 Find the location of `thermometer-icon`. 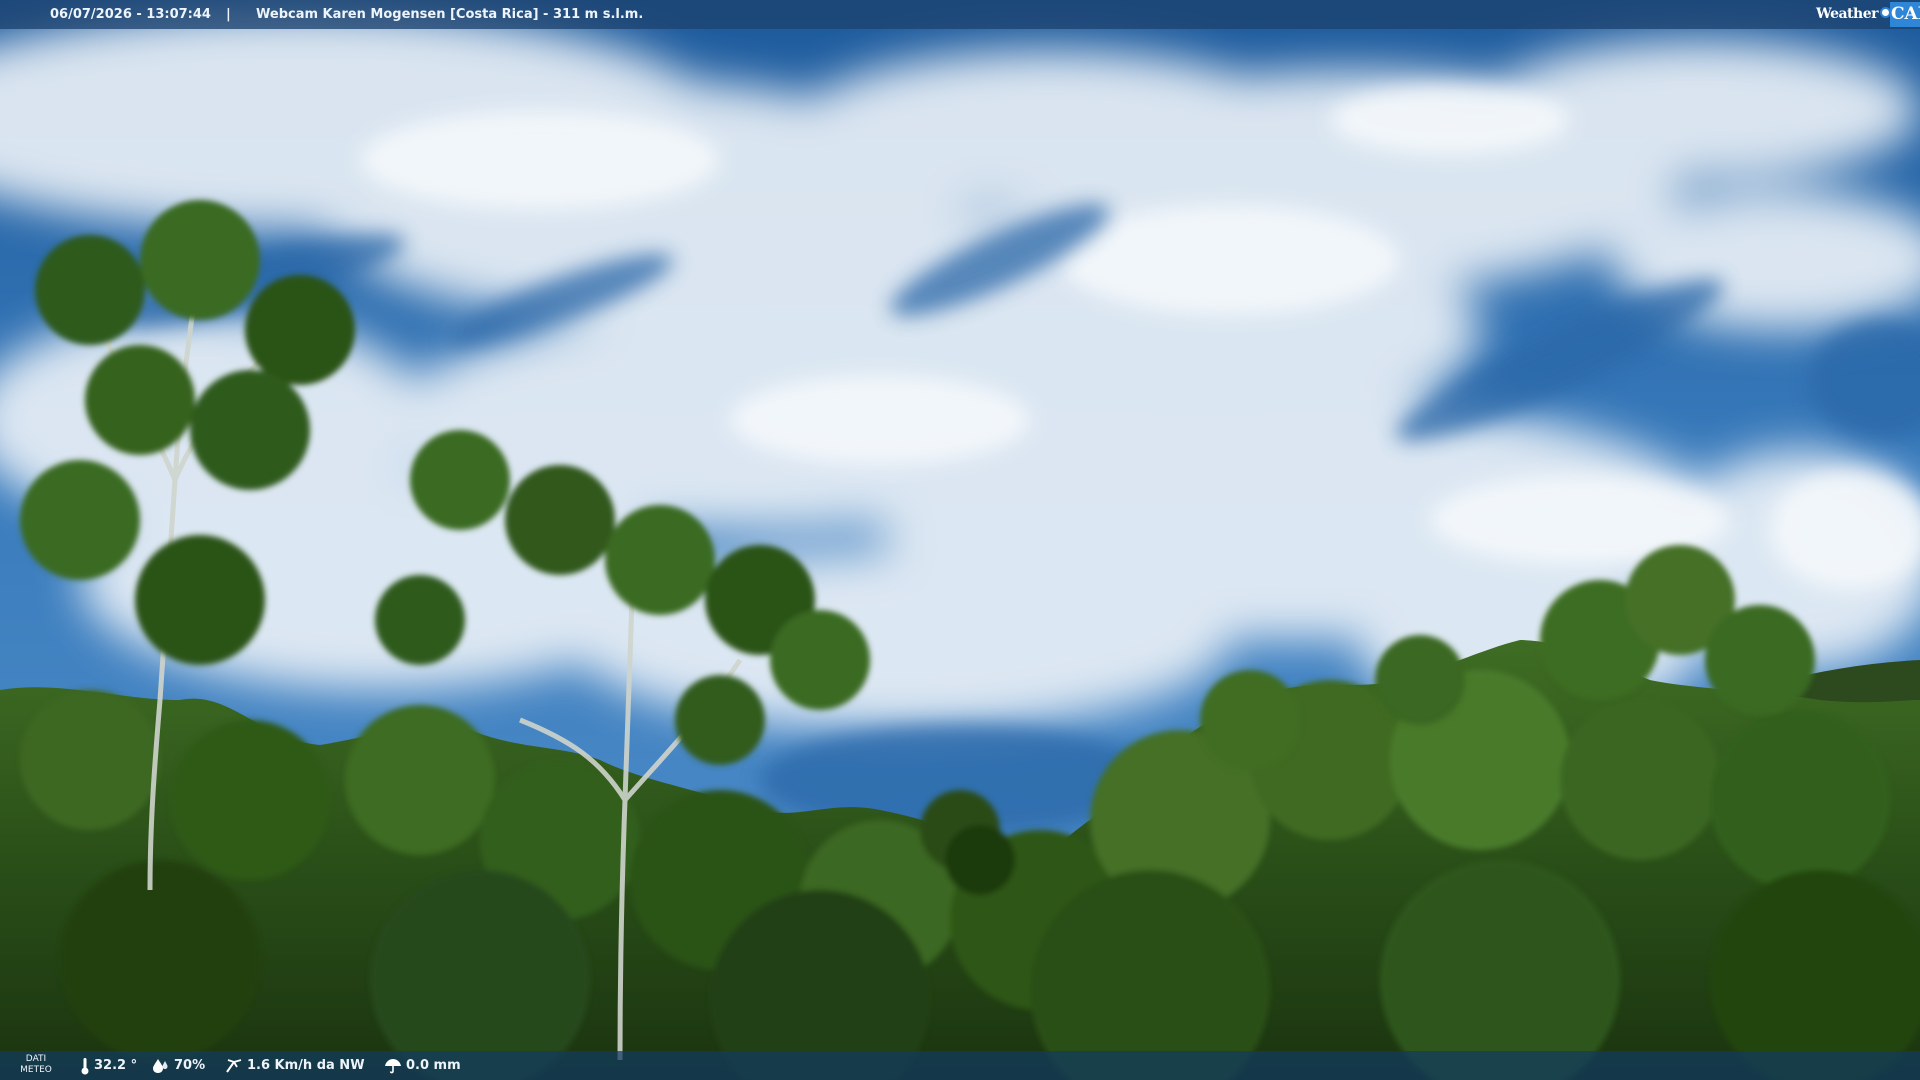

thermometer-icon is located at coordinates (85, 1065).